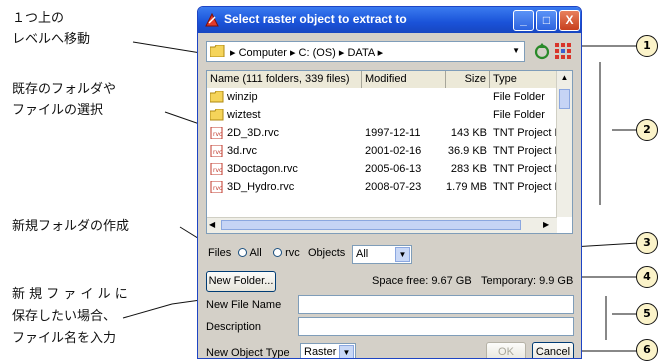  Describe the element at coordinates (647, 46) in the screenshot. I see `callout-1: 1` at that location.